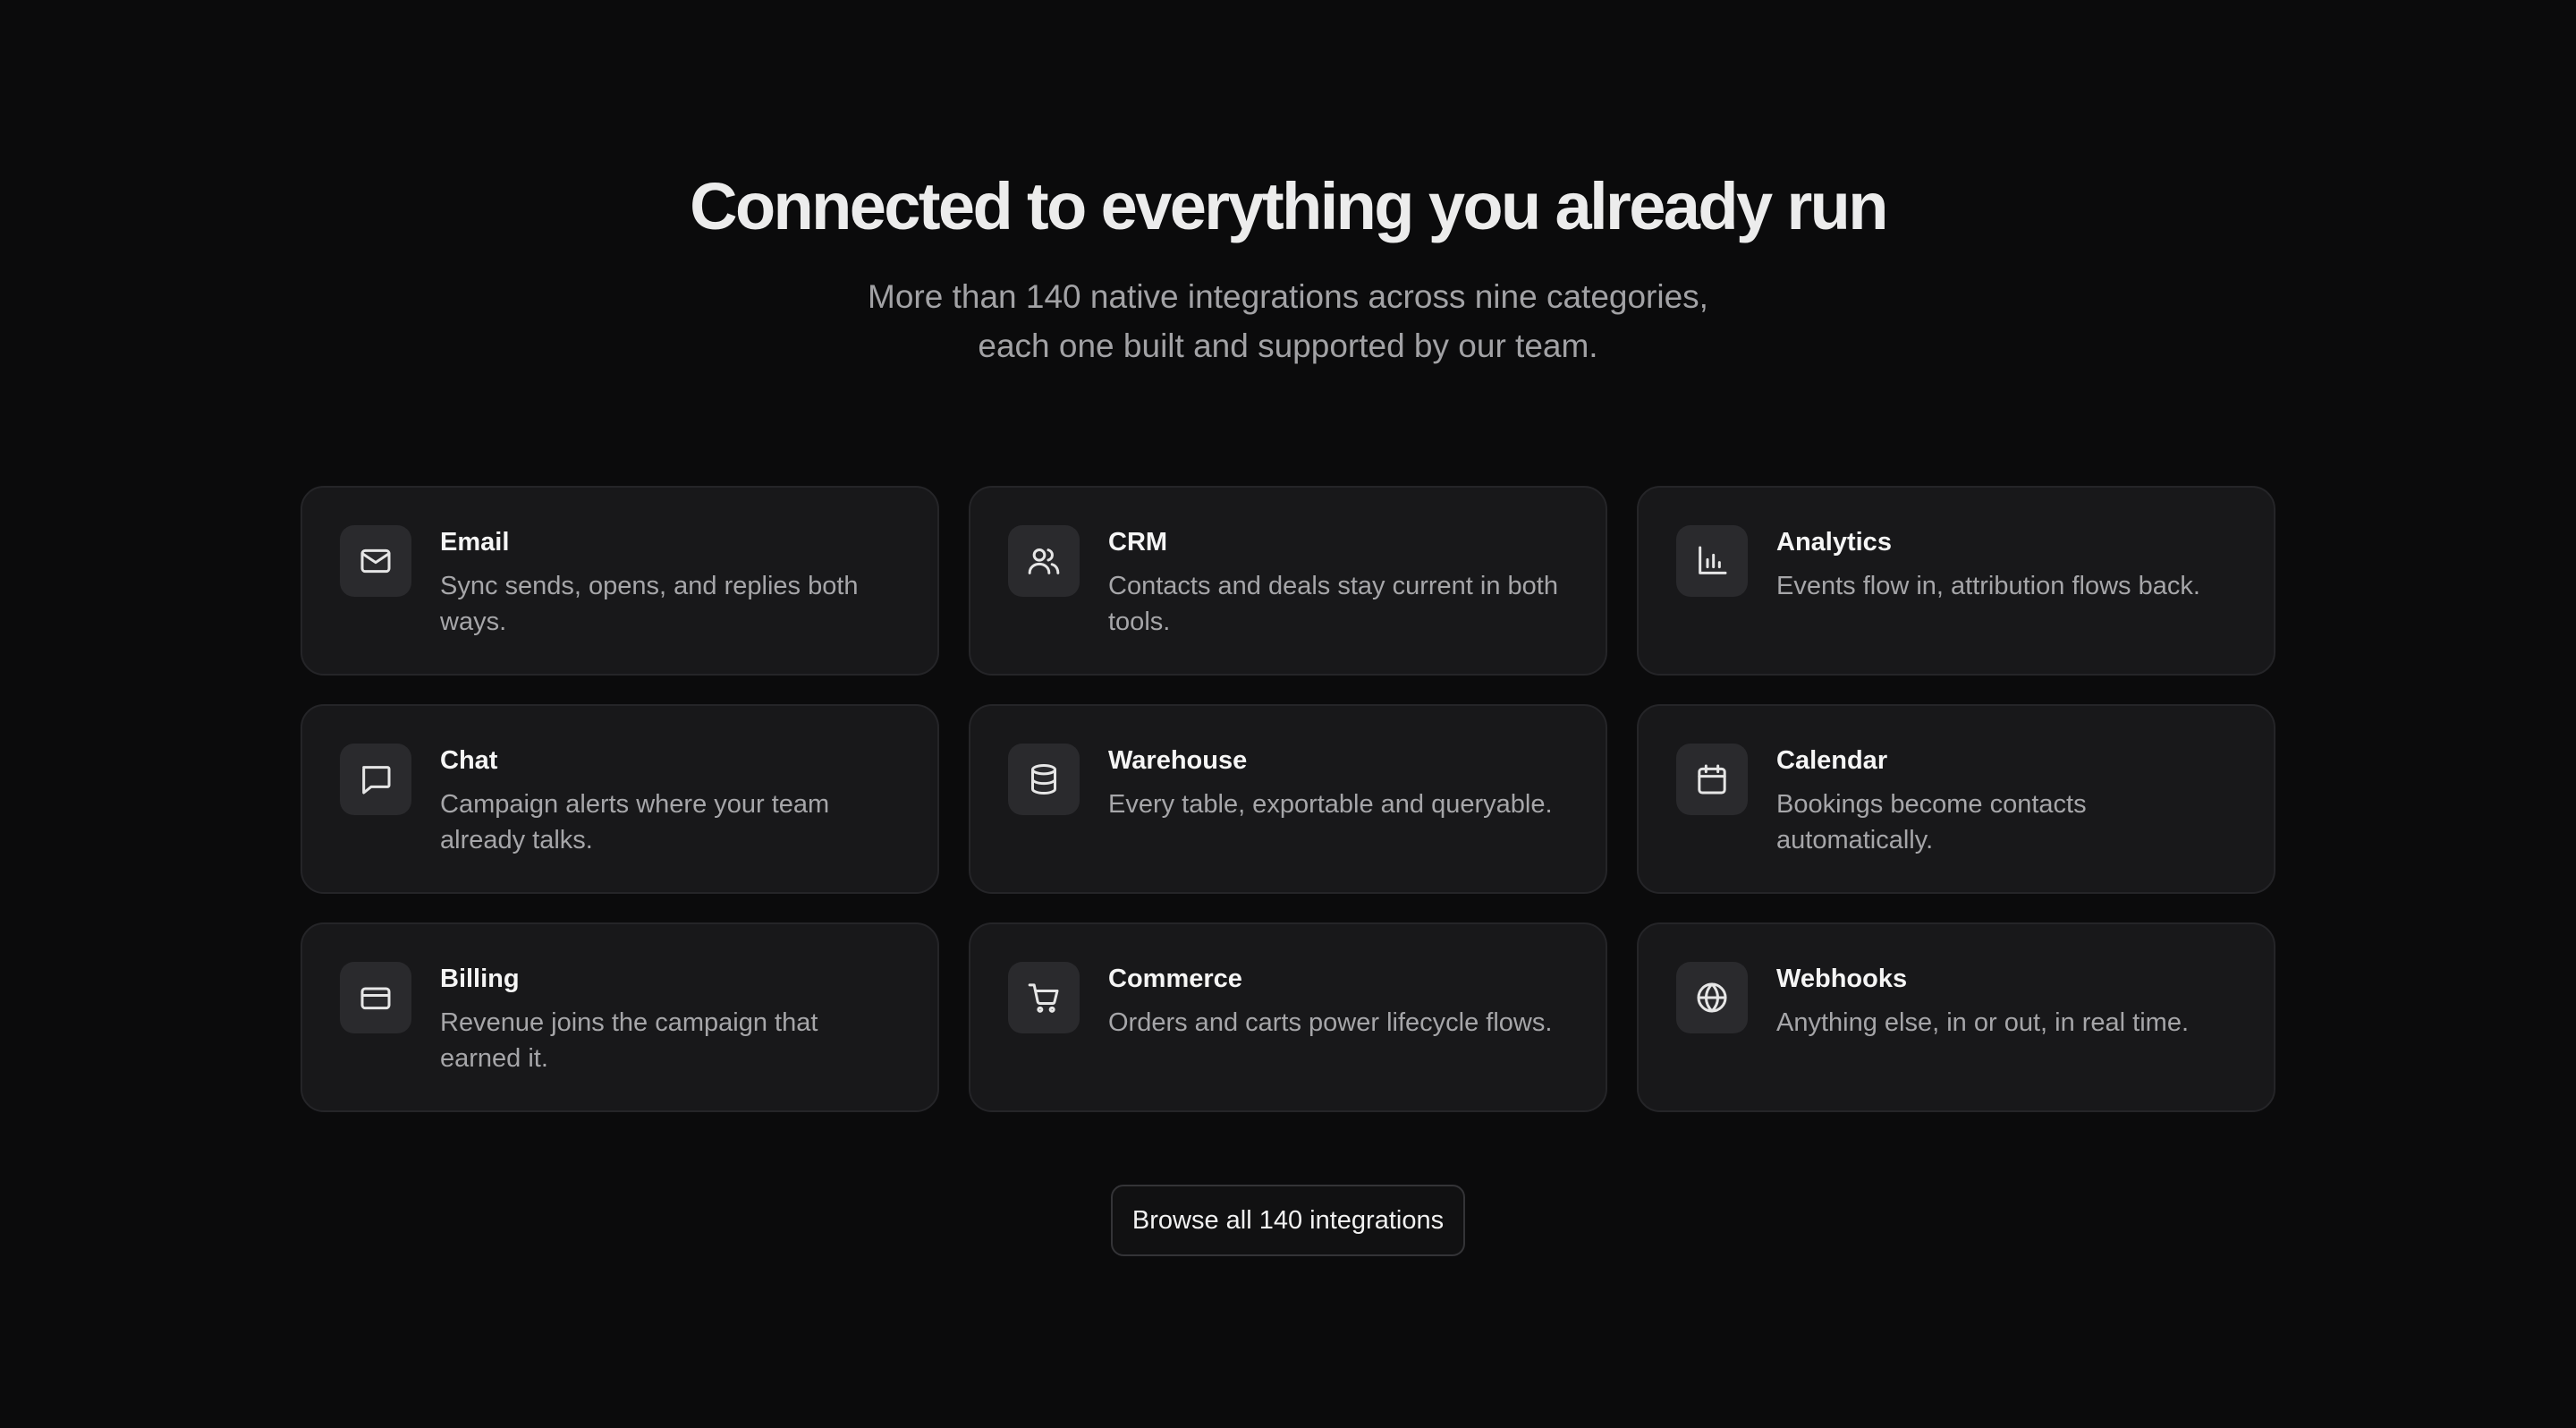  What do you see at coordinates (469, 760) in the screenshot?
I see `card-title: Chat` at bounding box center [469, 760].